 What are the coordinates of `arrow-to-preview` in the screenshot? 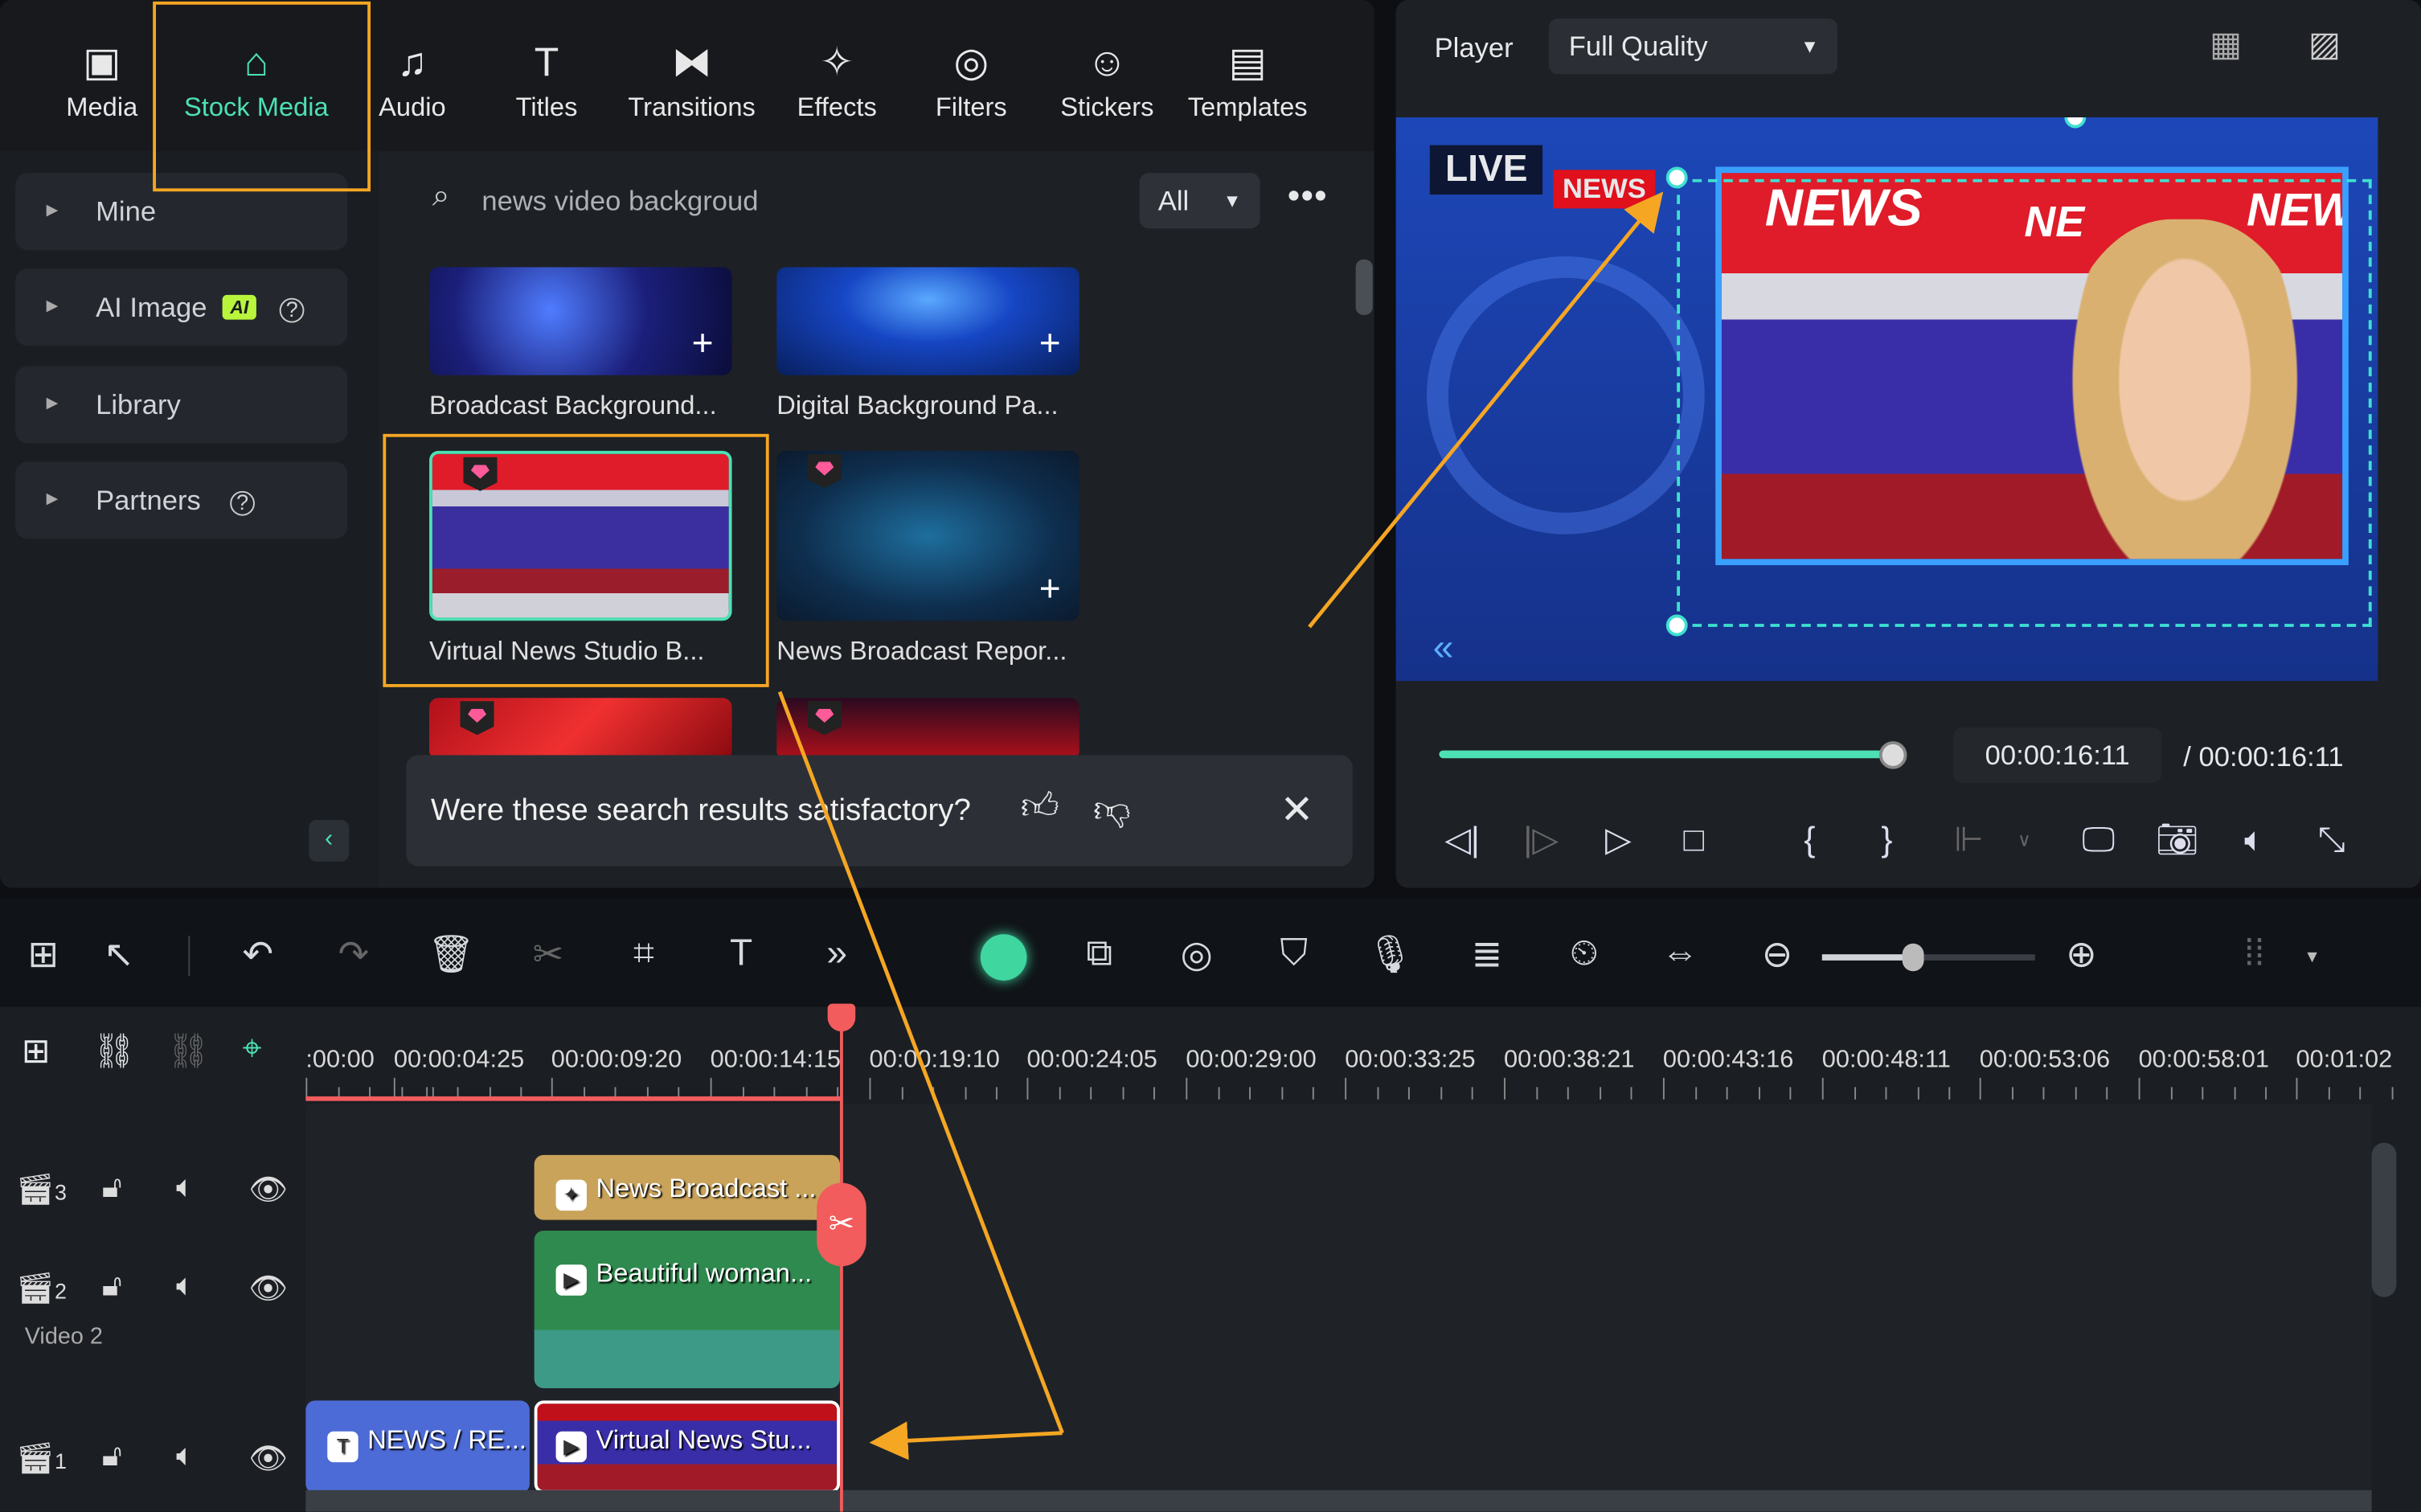 It's located at (1486, 410).